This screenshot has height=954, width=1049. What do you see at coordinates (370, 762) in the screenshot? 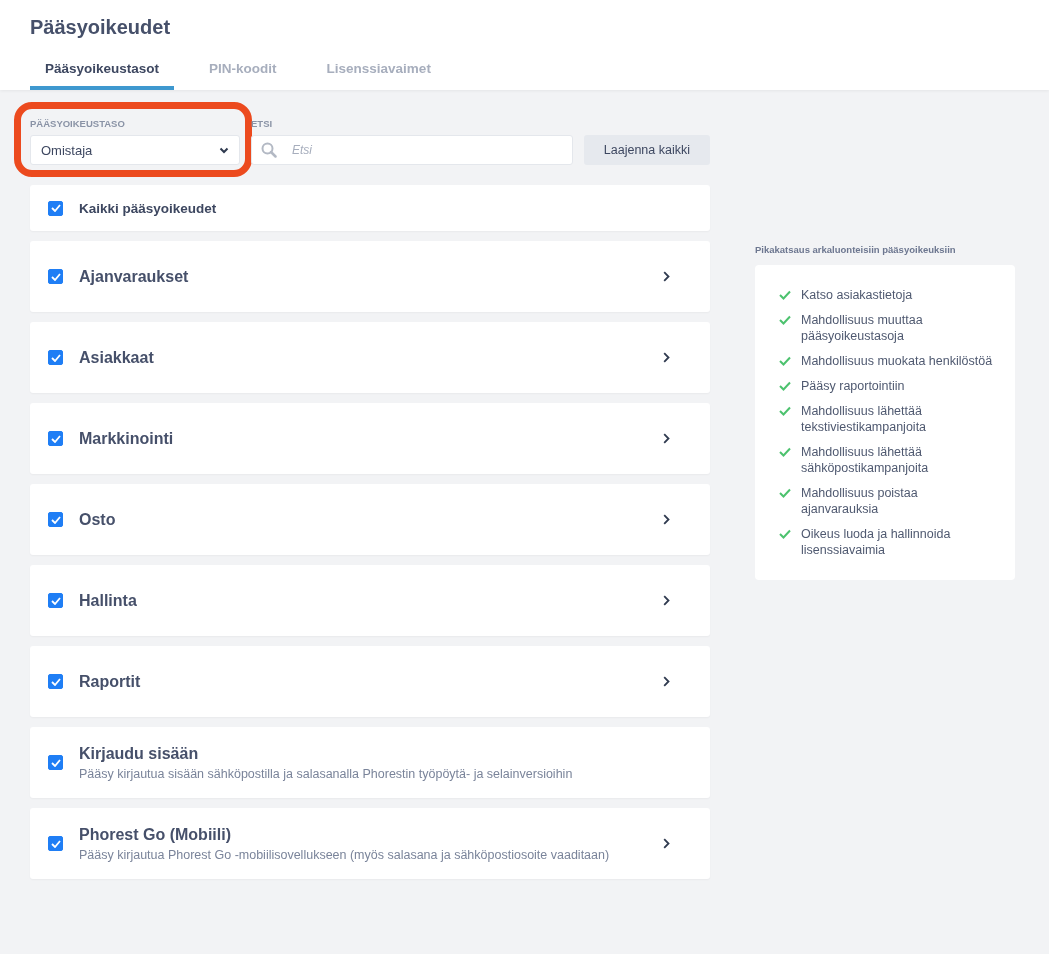
I see `permission-row: Kirjaudu sisään Pääsy kirjautua sisään sähköpostilla ja salasanalla Phorestin työpöytä- ja selainversioihin` at bounding box center [370, 762].